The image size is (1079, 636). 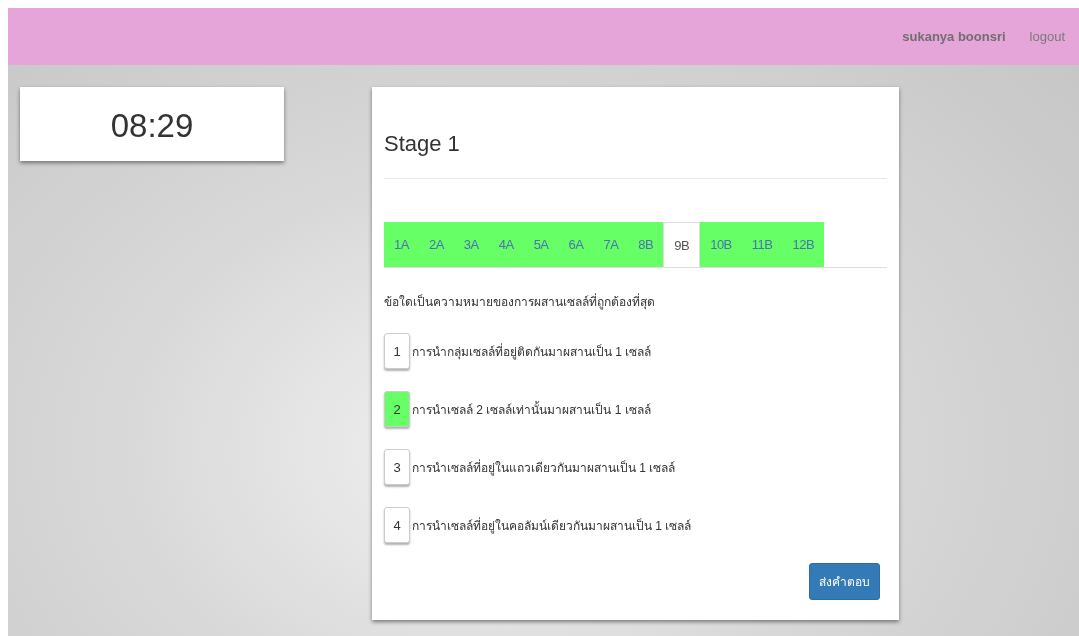 What do you see at coordinates (152, 127) in the screenshot?
I see `countdown-timer: 08:29` at bounding box center [152, 127].